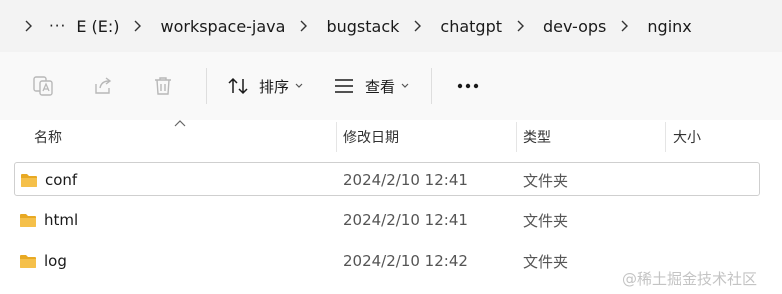 The width and height of the screenshot is (782, 294). I want to click on watermark: @稀土掘金技术社区, so click(690, 279).